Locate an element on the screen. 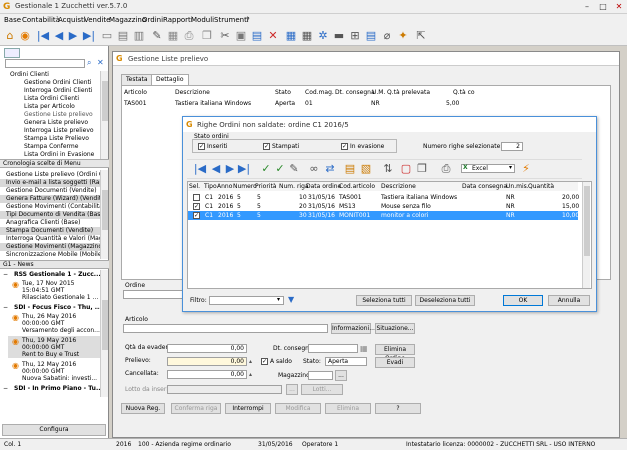  tree-item: Gestione Liste prelievo is located at coordinates (50, 115).